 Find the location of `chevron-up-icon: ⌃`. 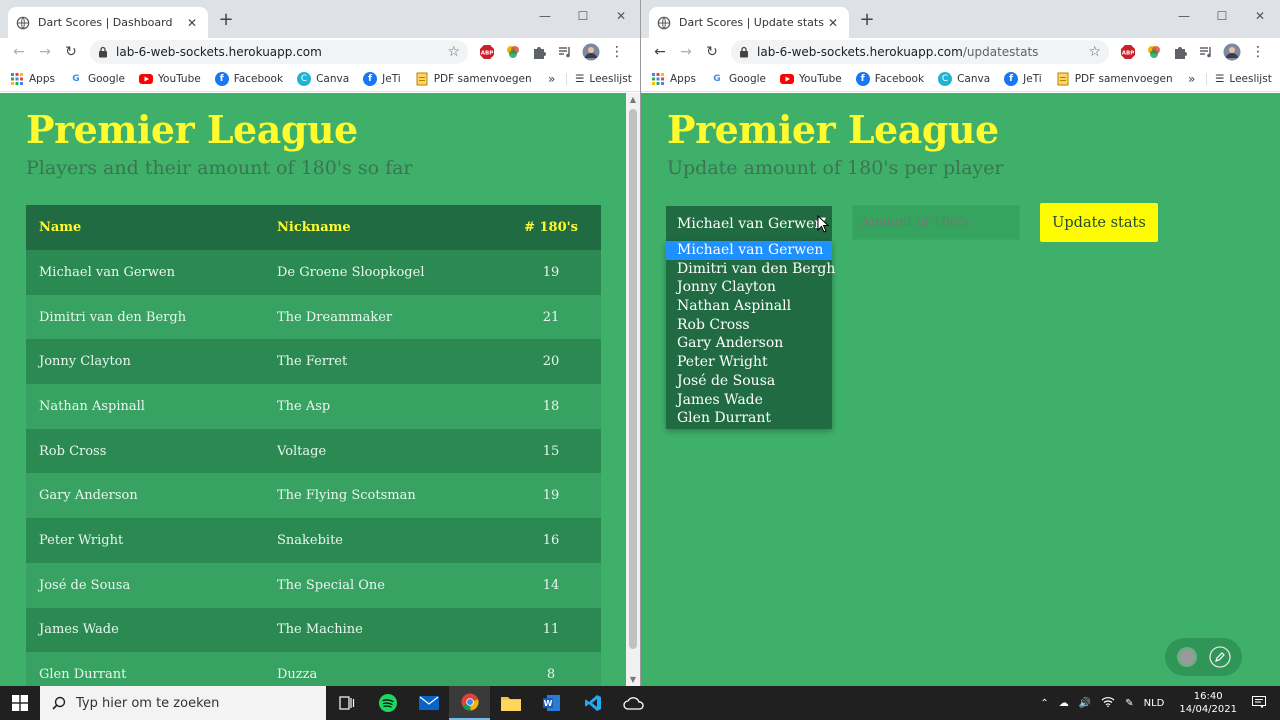

chevron-up-icon: ⌃ is located at coordinates (1044, 703).